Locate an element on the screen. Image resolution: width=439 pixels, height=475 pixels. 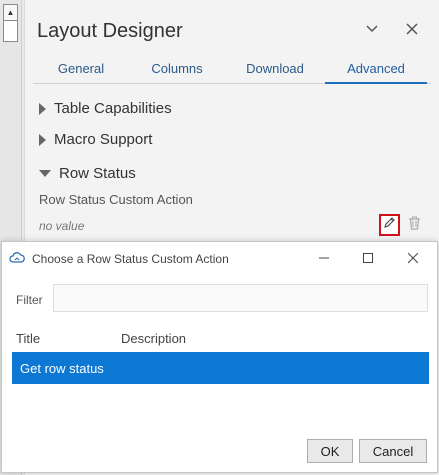
tab-columns: Columns is located at coordinates (177, 71).